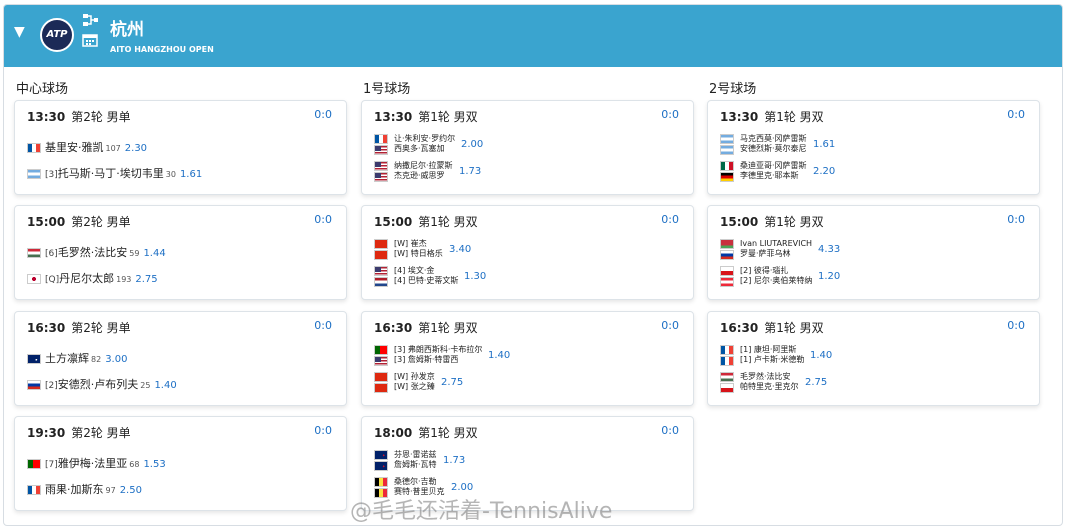 The height and width of the screenshot is (531, 1065). Describe the element at coordinates (418, 244) in the screenshot. I see `team-player-name: [W] 崔杰` at that location.